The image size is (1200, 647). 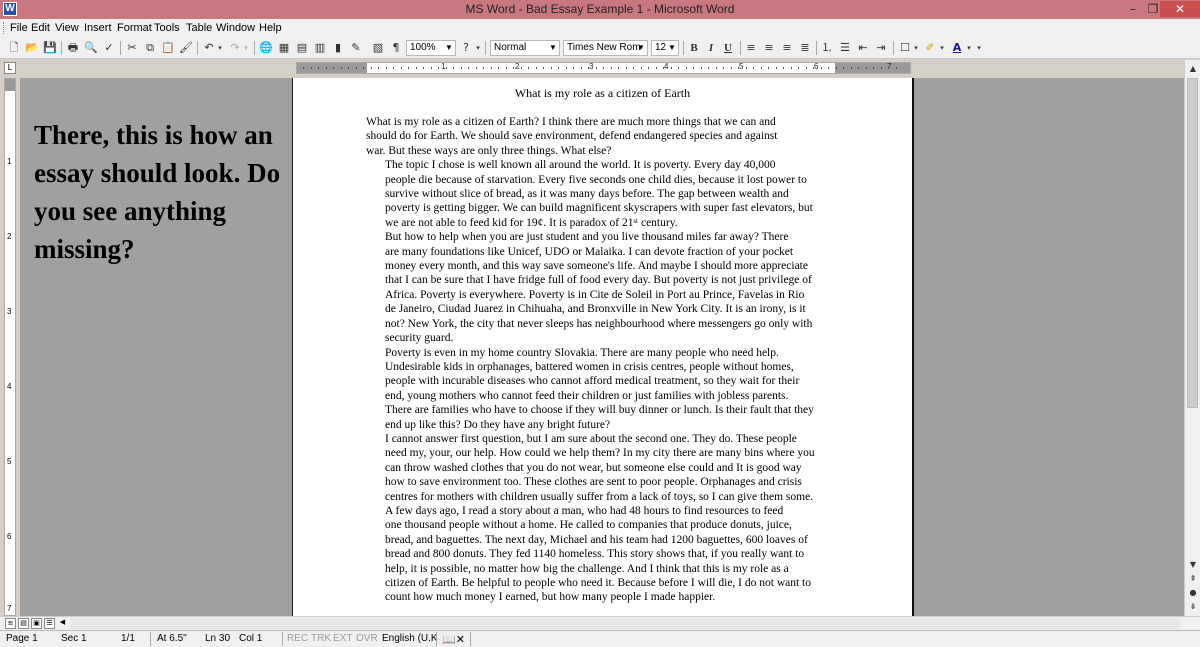 What do you see at coordinates (23, 623) in the screenshot?
I see `web-layout-icon: ▤` at bounding box center [23, 623].